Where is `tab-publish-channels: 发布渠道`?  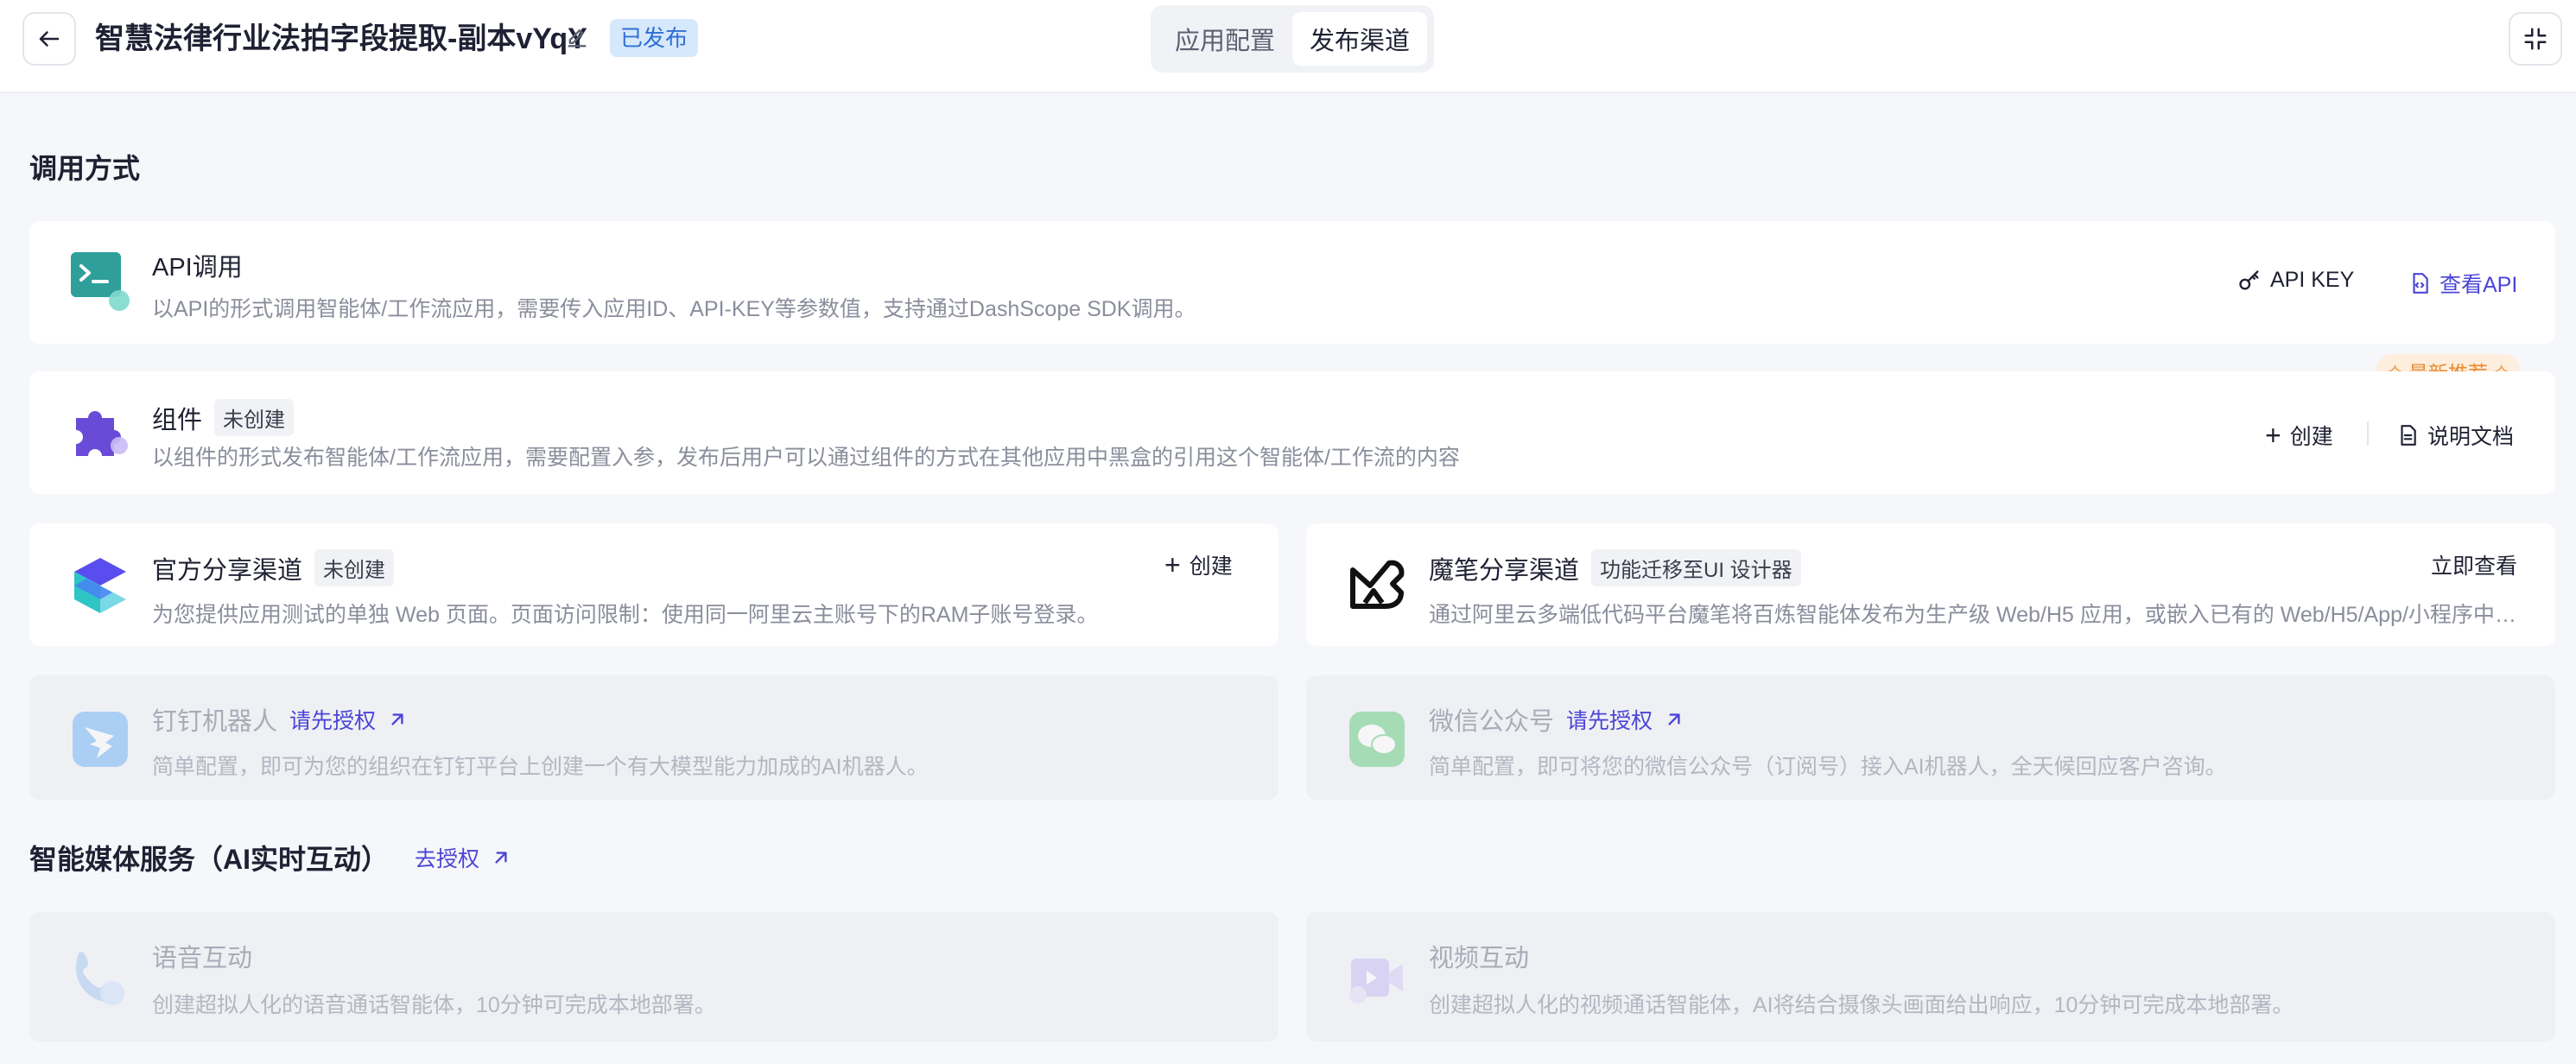
tab-publish-channels: 发布渠道 is located at coordinates (1359, 39).